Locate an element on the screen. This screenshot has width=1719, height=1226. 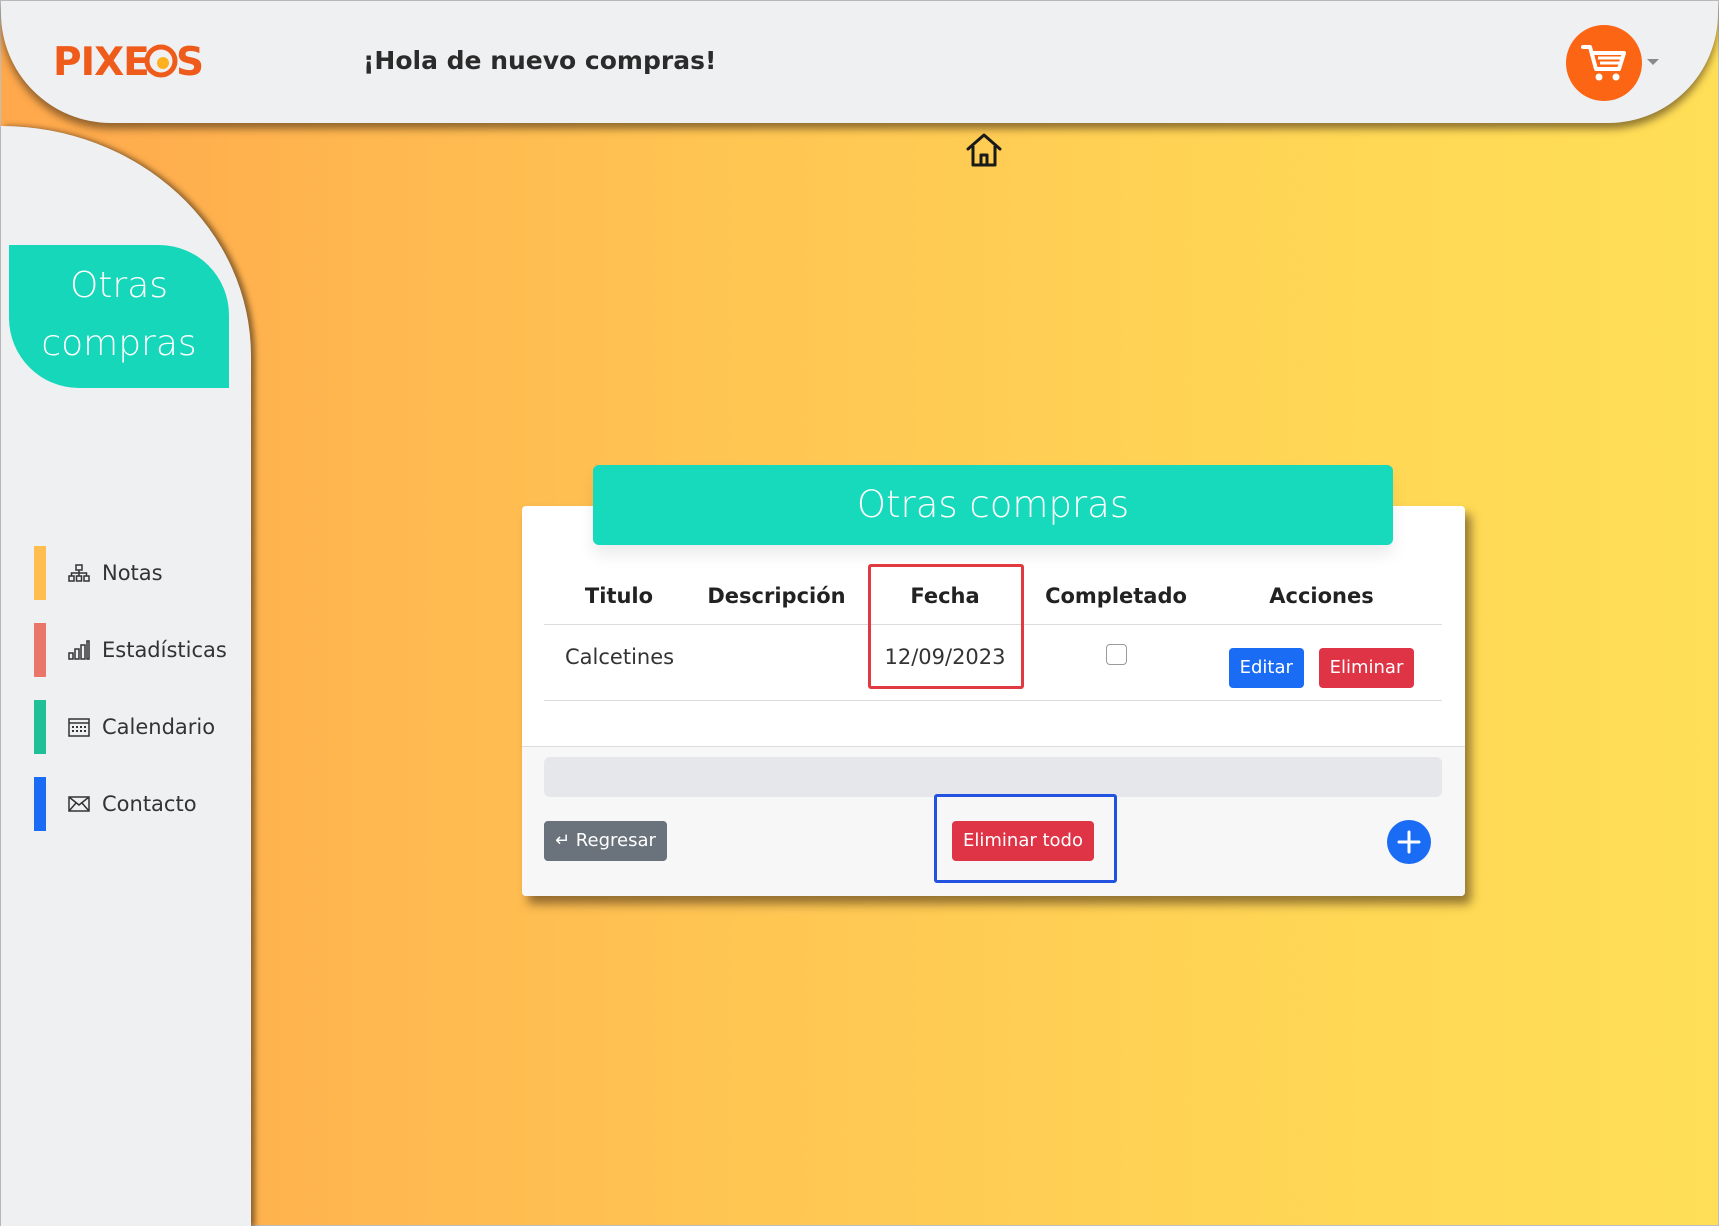
envelope-icon is located at coordinates (79, 804).